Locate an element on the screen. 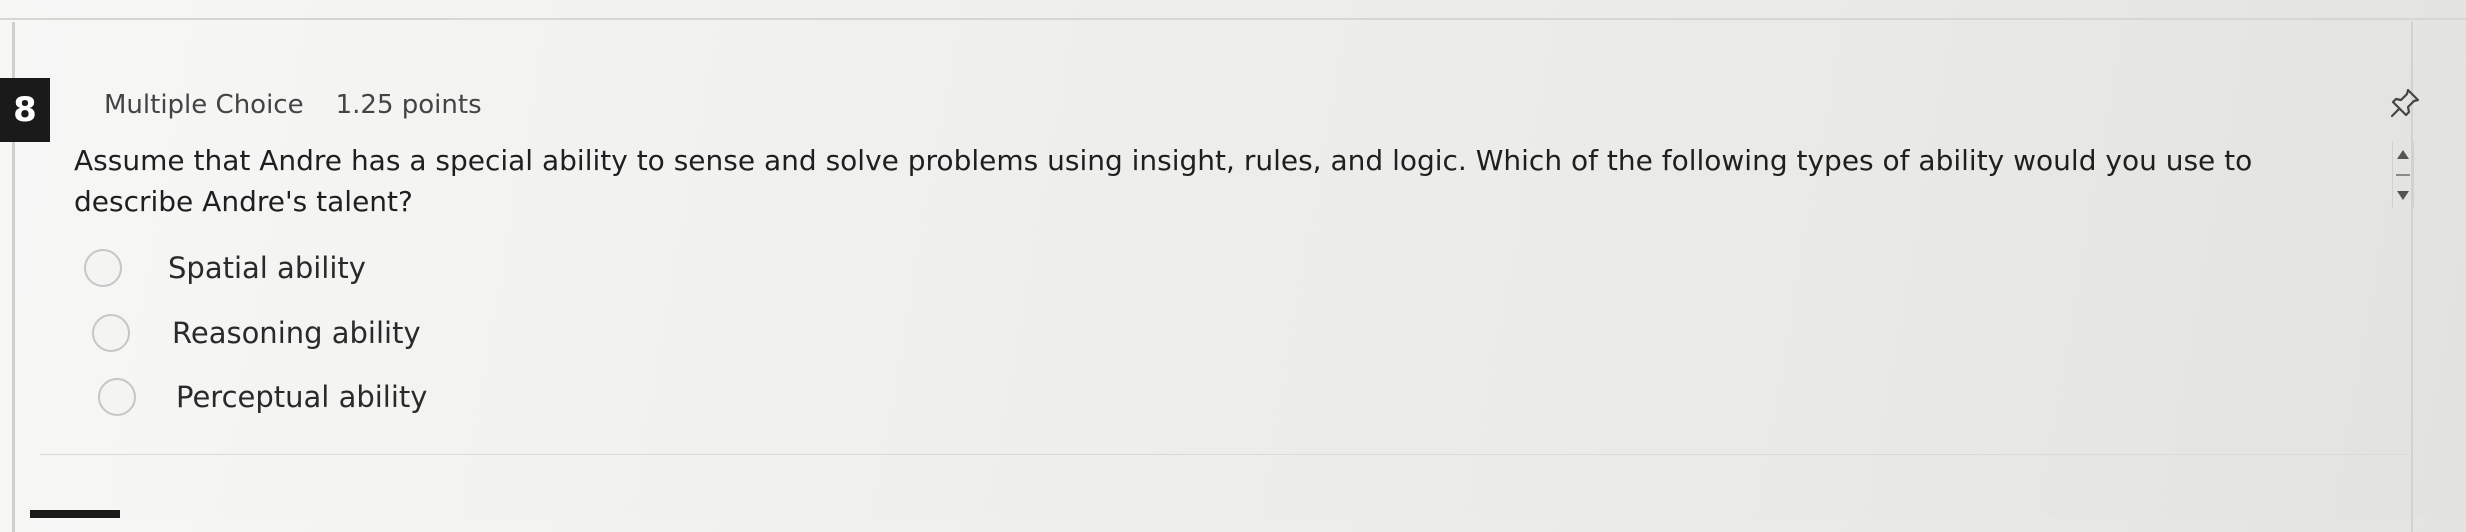  bottom-divider is located at coordinates (1225, 454).